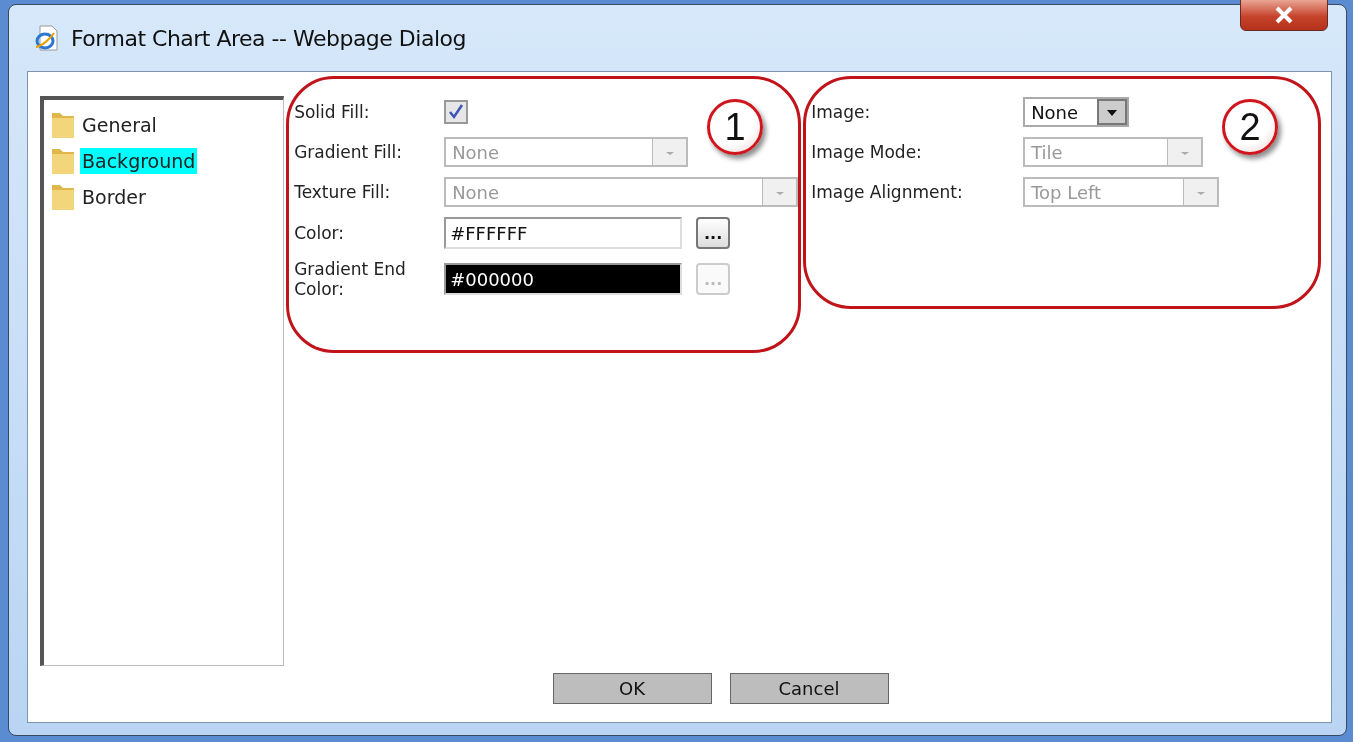  Describe the element at coordinates (348, 152) in the screenshot. I see `field-label: Gradient Fill:` at that location.